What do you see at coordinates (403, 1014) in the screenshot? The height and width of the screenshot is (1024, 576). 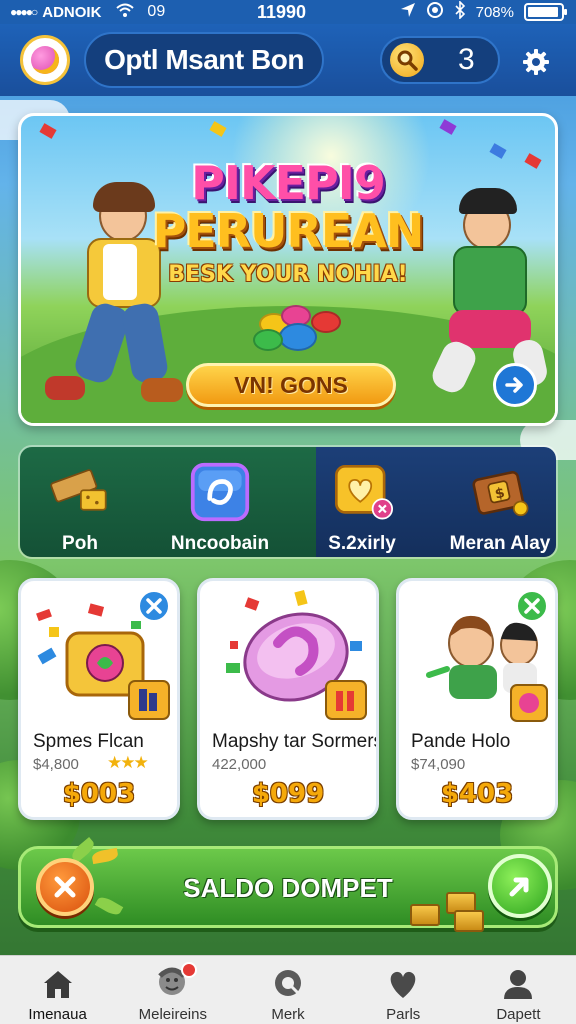 I see `nav-label: Parls` at bounding box center [403, 1014].